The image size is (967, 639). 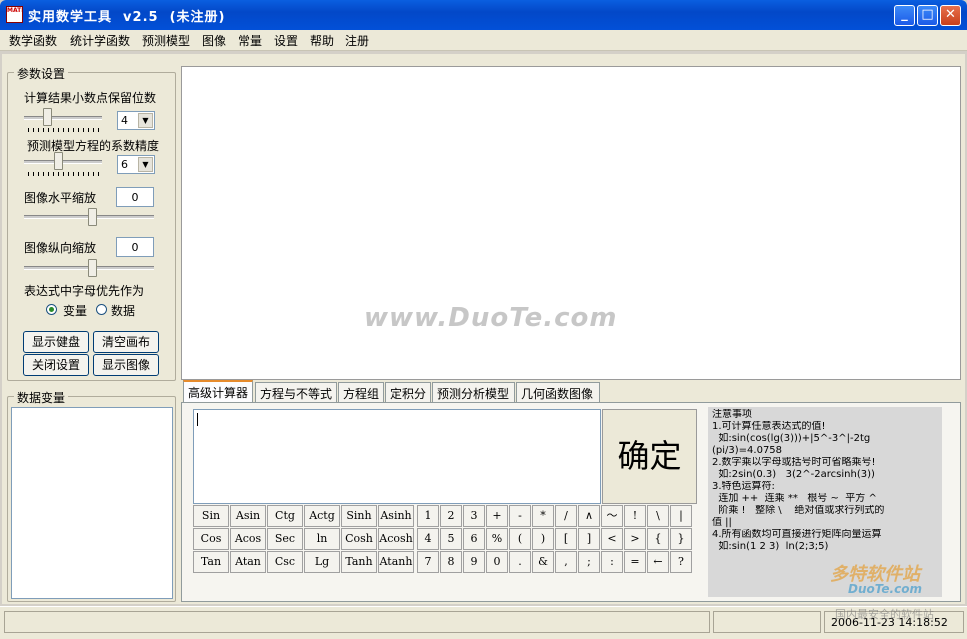 I want to click on key-symbol: \, so click(x=658, y=516).